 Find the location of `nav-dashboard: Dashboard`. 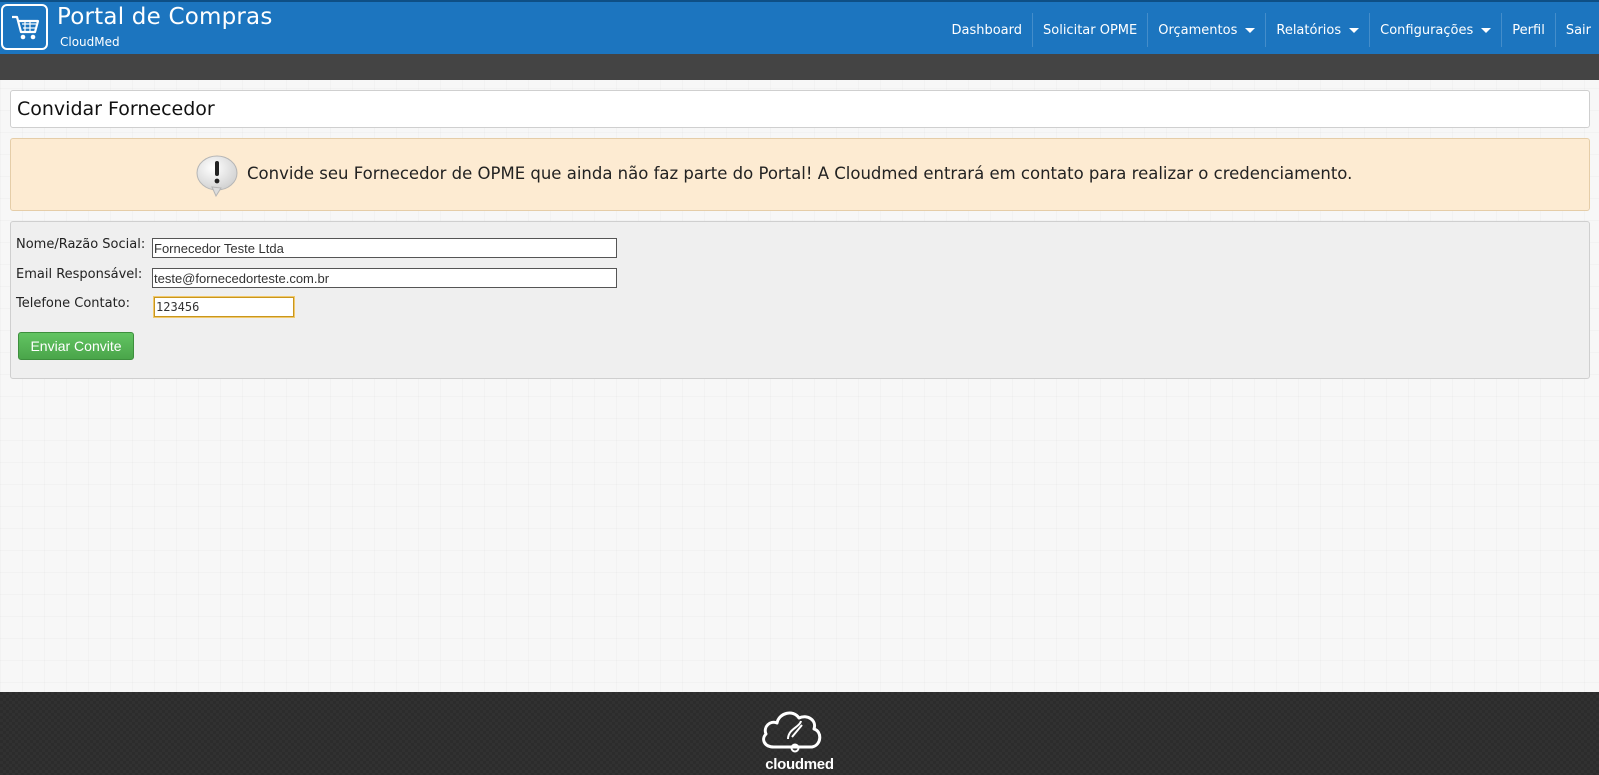

nav-dashboard: Dashboard is located at coordinates (987, 30).